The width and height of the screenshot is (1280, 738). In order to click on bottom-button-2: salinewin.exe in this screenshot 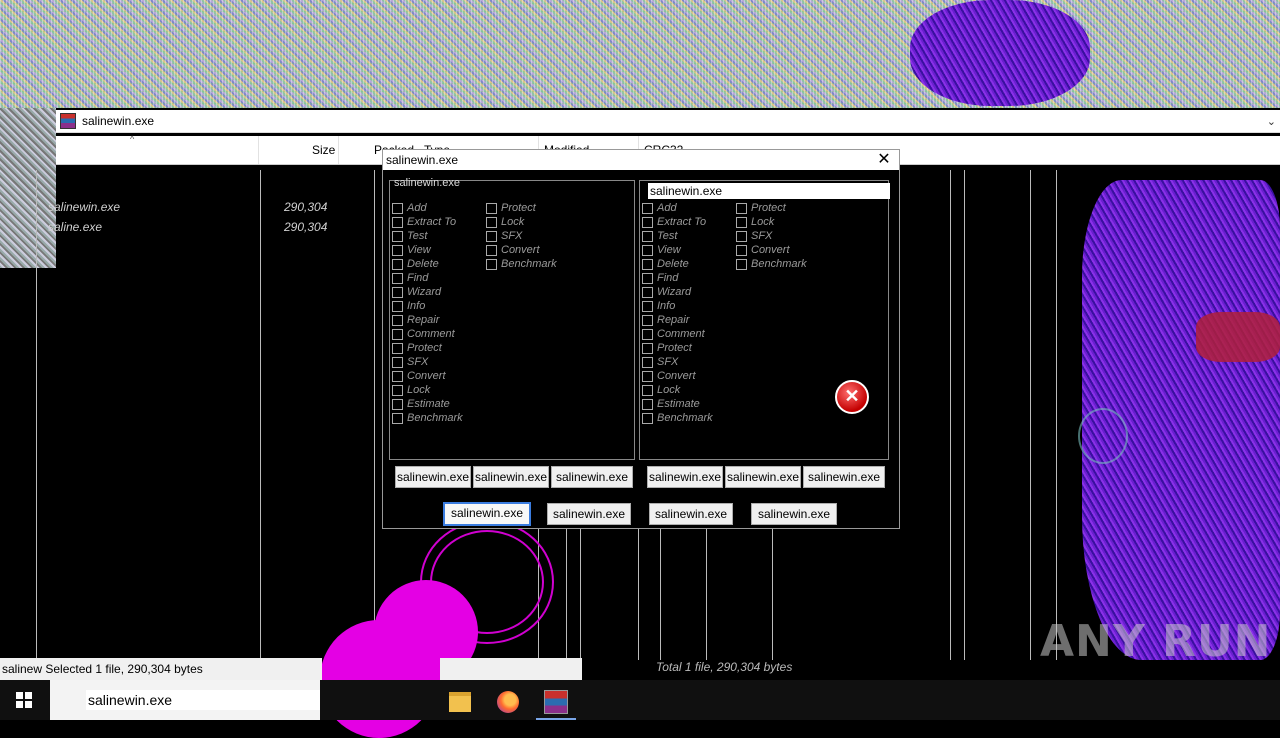, I will do `click(589, 514)`.